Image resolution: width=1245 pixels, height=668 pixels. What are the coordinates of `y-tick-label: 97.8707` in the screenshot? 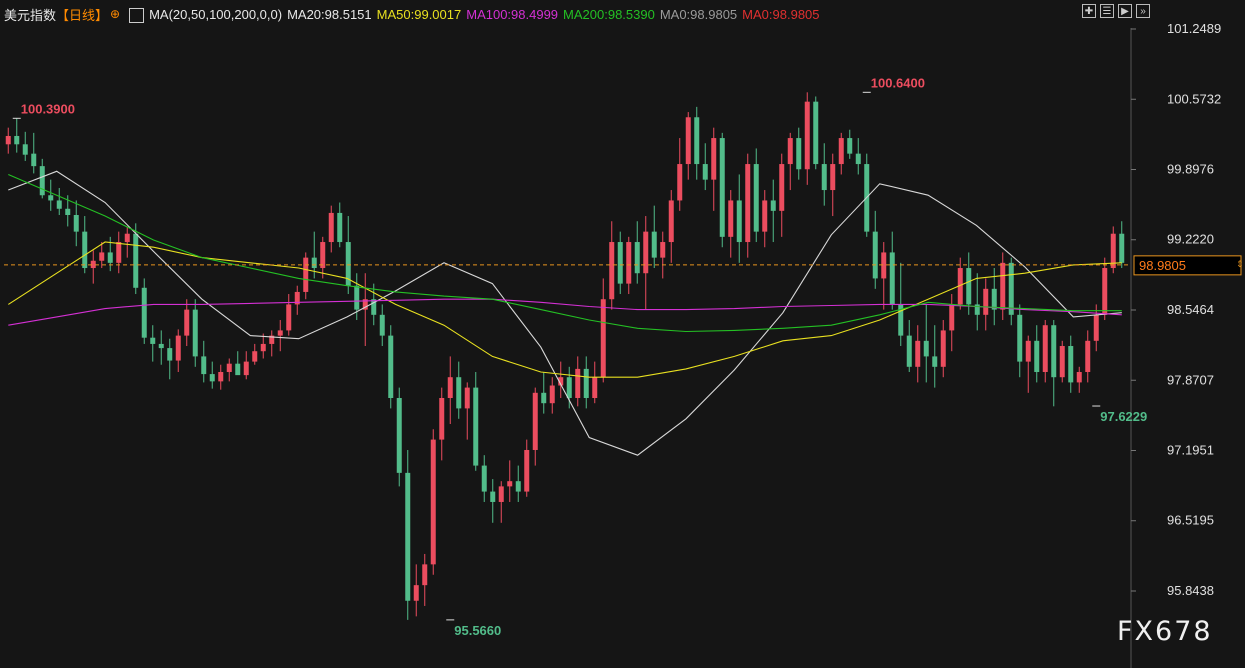 It's located at (1190, 379).